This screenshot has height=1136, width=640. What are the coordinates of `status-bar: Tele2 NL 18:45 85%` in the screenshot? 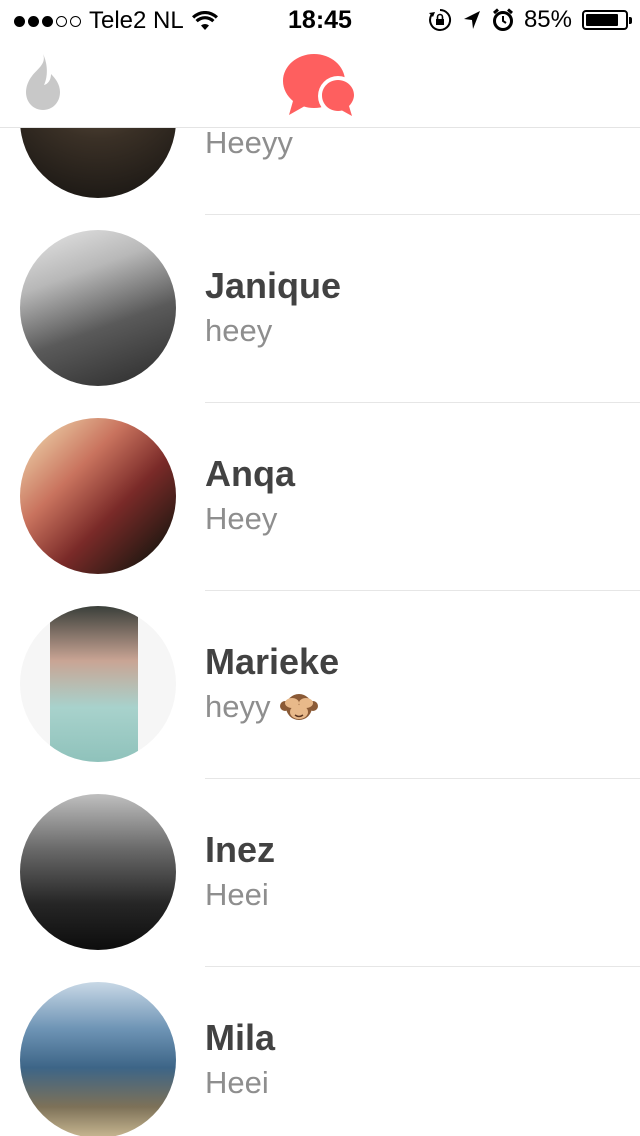 It's located at (320, 20).